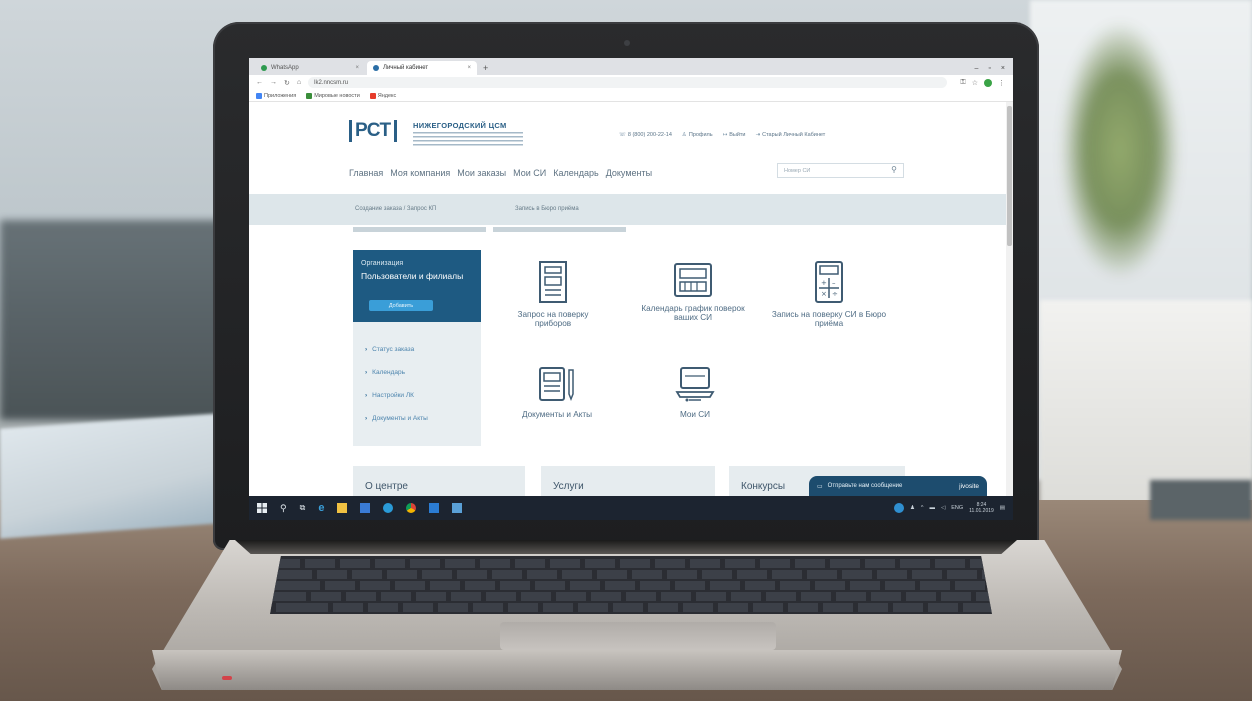 The image size is (1252, 701). Describe the element at coordinates (988, 82) in the screenshot. I see `profile-avatar-icon` at that location.